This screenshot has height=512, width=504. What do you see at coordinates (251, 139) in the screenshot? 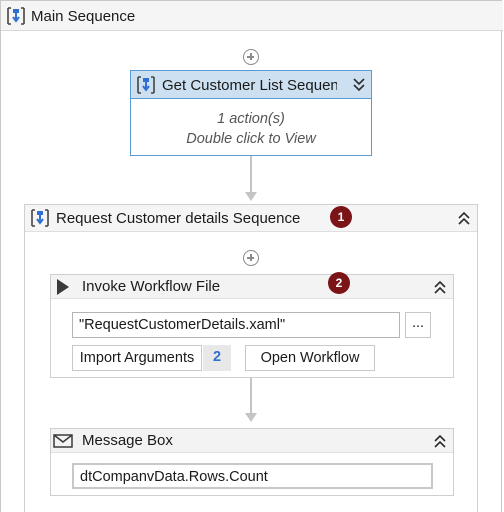
I see `double-click-hint-text: Double click to View` at bounding box center [251, 139].